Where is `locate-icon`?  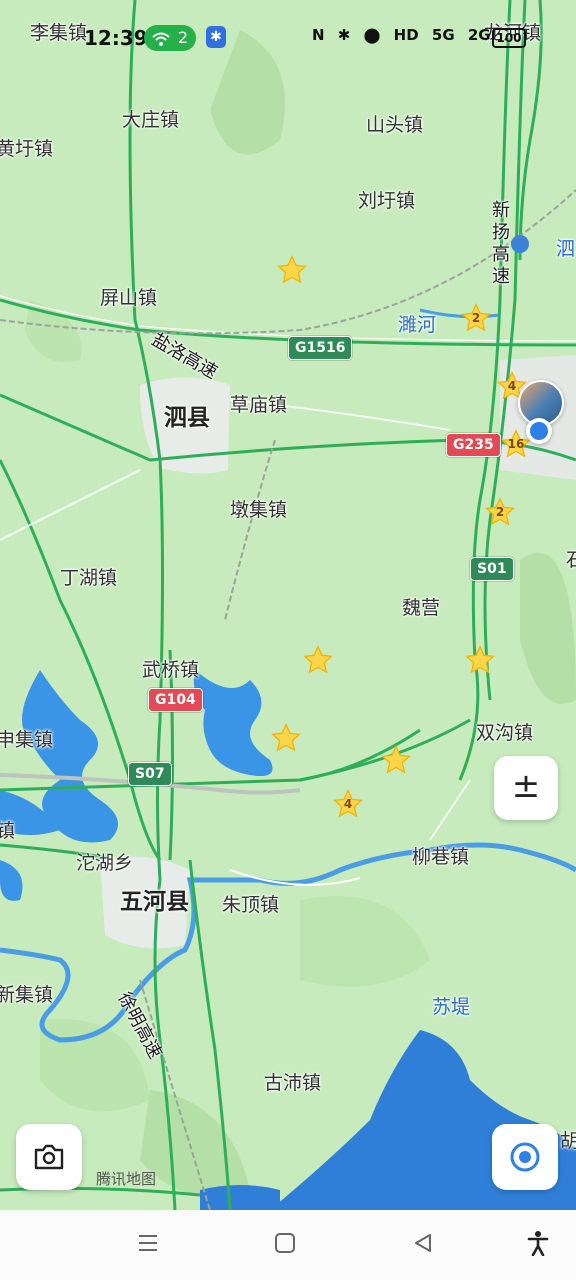
locate-icon is located at coordinates (525, 1159).